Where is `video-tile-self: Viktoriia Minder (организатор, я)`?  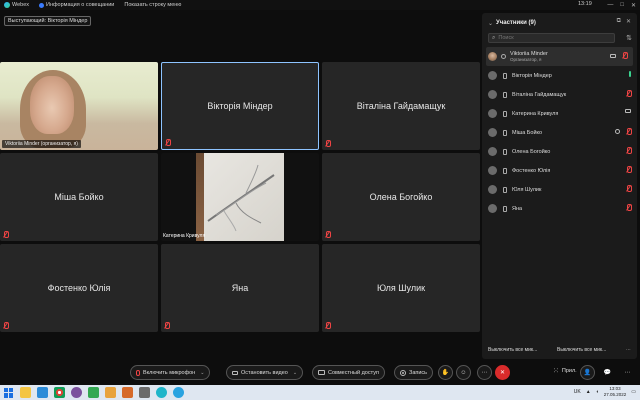 video-tile-self: Viktoriia Minder (организатор, я) is located at coordinates (79, 106).